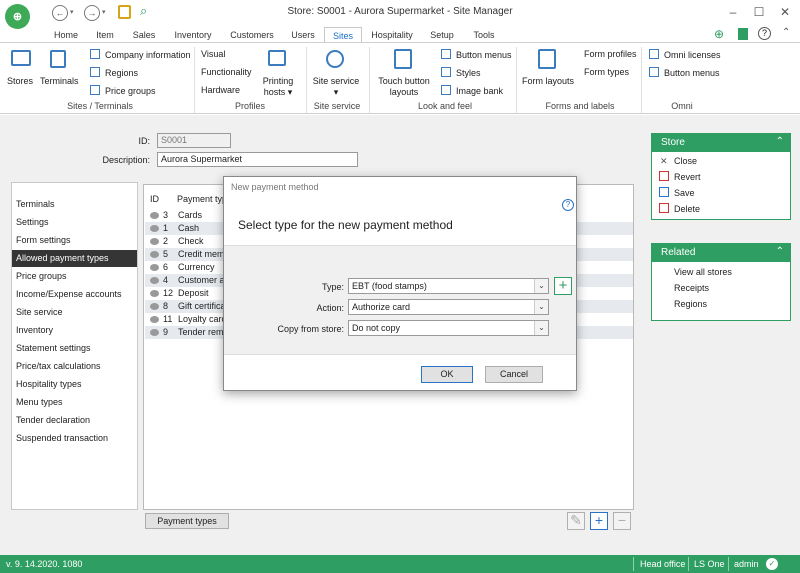 This screenshot has height=573, width=800. What do you see at coordinates (123, 91) in the screenshot?
I see `price-groups-button: Price groups` at bounding box center [123, 91].